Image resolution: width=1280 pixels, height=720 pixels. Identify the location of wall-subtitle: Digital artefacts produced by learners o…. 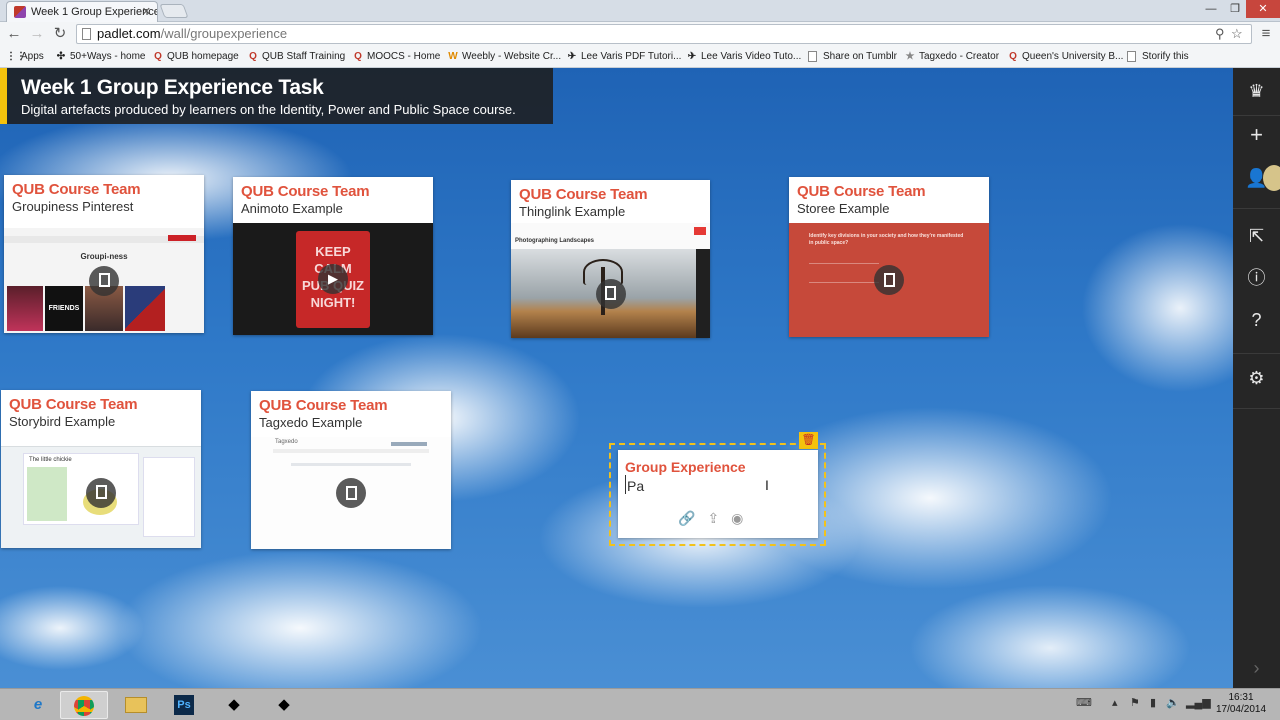
(268, 109).